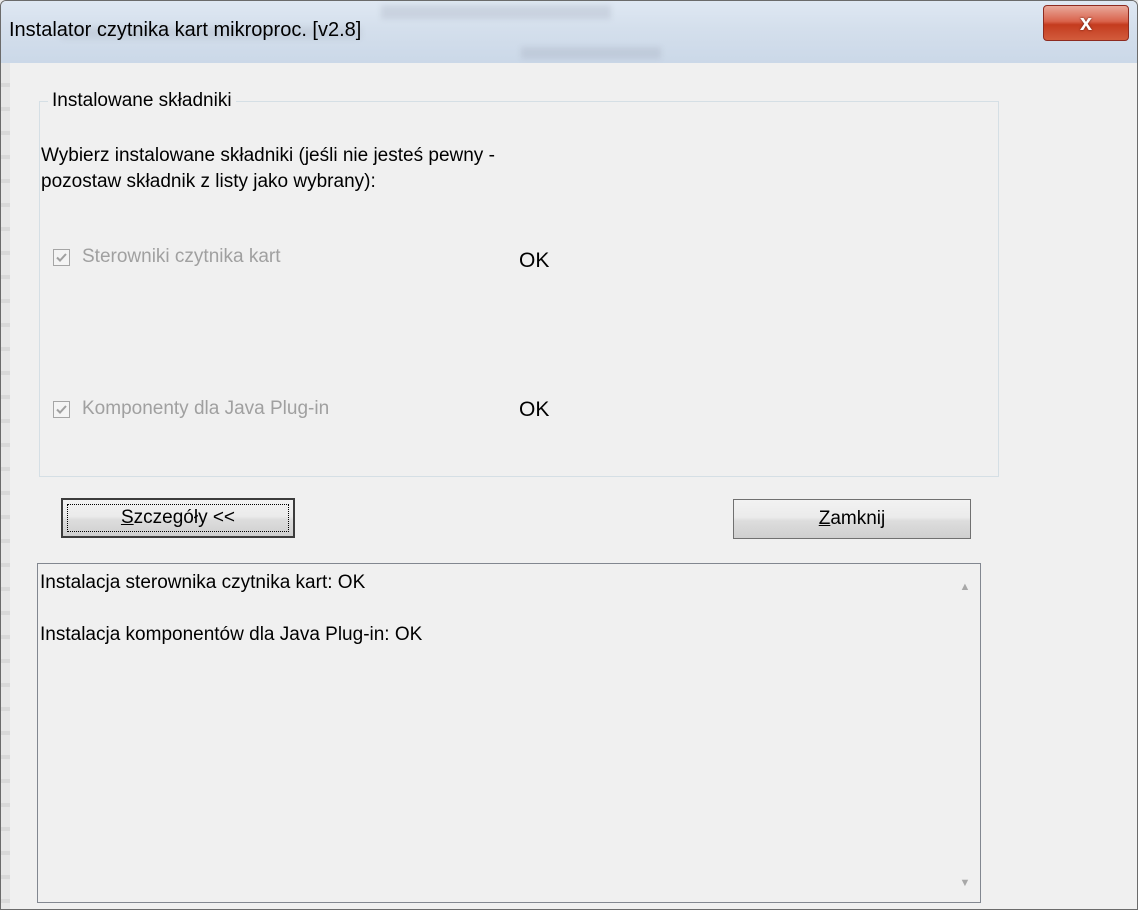 The image size is (1138, 910). I want to click on close-button-label: Zamknij, so click(852, 519).